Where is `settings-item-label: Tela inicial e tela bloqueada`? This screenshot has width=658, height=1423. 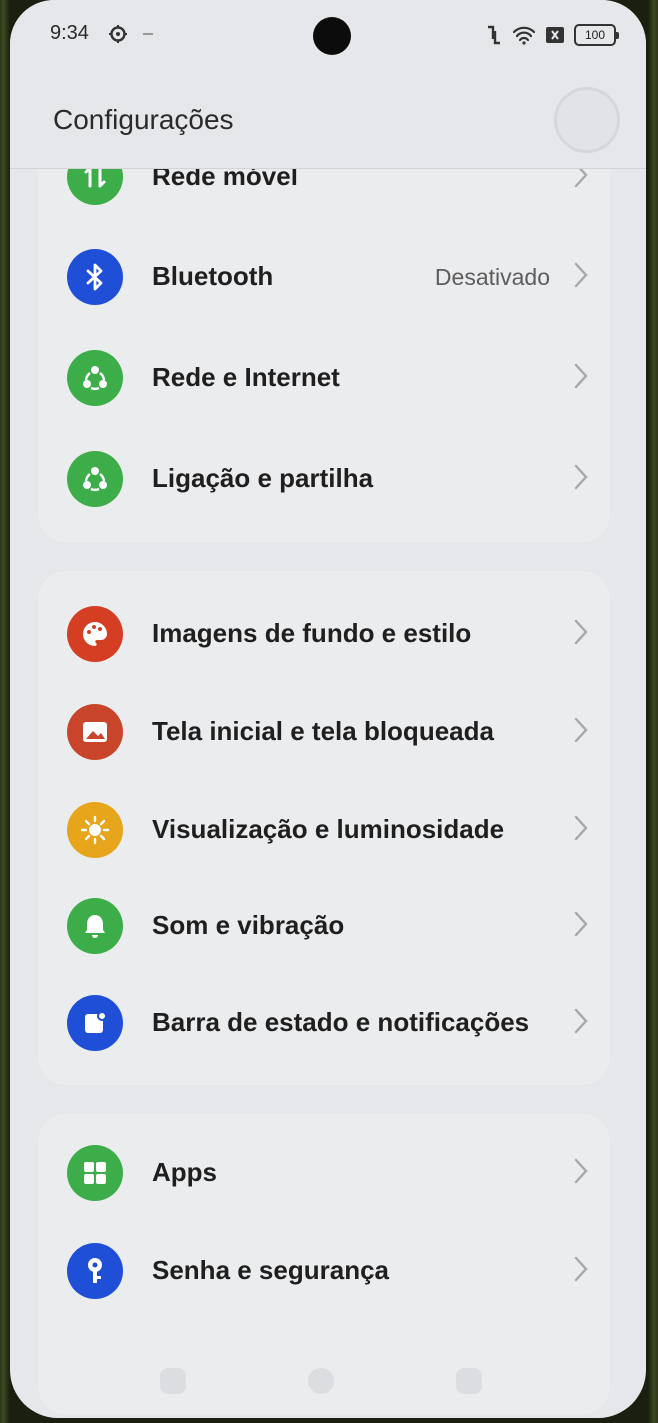
settings-item-label: Tela inicial e tela bloqueada is located at coordinates (323, 731).